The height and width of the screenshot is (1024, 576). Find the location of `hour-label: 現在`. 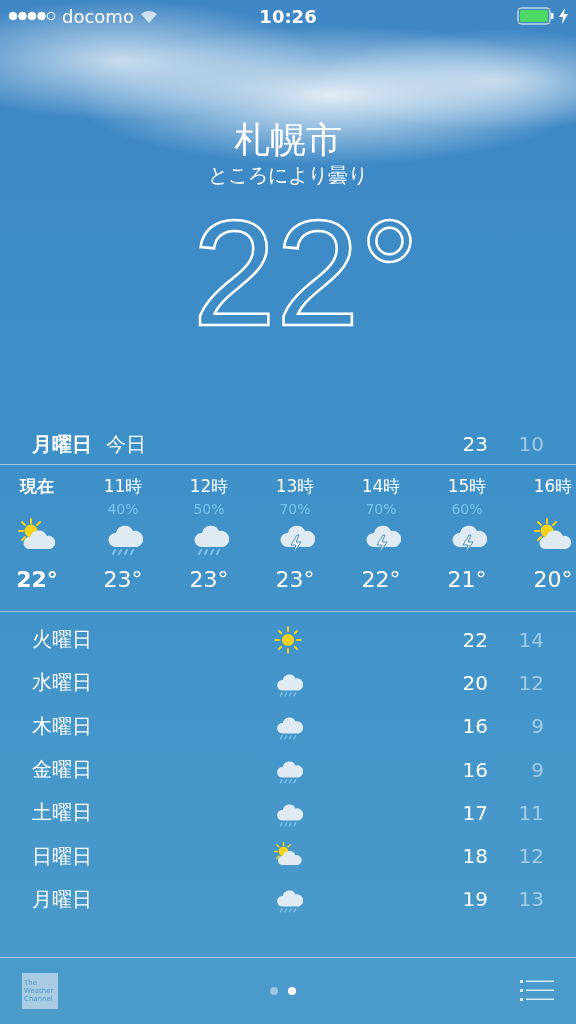

hour-label: 現在 is located at coordinates (37, 486).